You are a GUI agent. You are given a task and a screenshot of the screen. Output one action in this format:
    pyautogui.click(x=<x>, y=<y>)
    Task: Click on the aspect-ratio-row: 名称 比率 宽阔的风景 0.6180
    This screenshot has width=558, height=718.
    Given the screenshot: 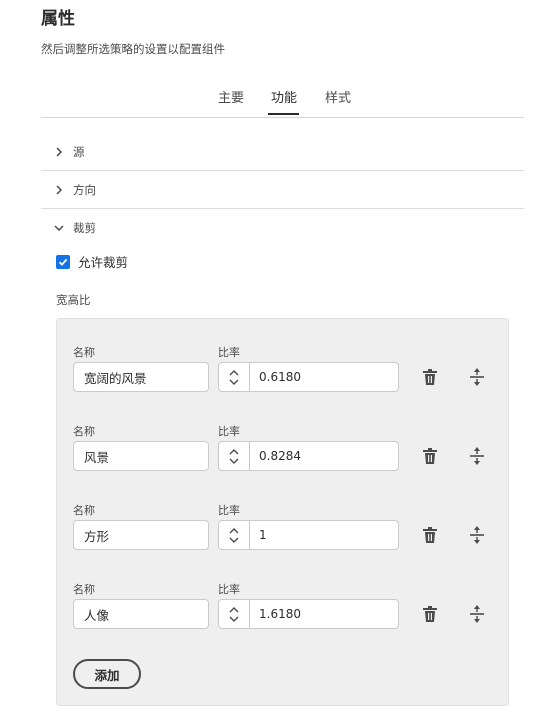 What is the action you would take?
    pyautogui.click(x=282, y=381)
    